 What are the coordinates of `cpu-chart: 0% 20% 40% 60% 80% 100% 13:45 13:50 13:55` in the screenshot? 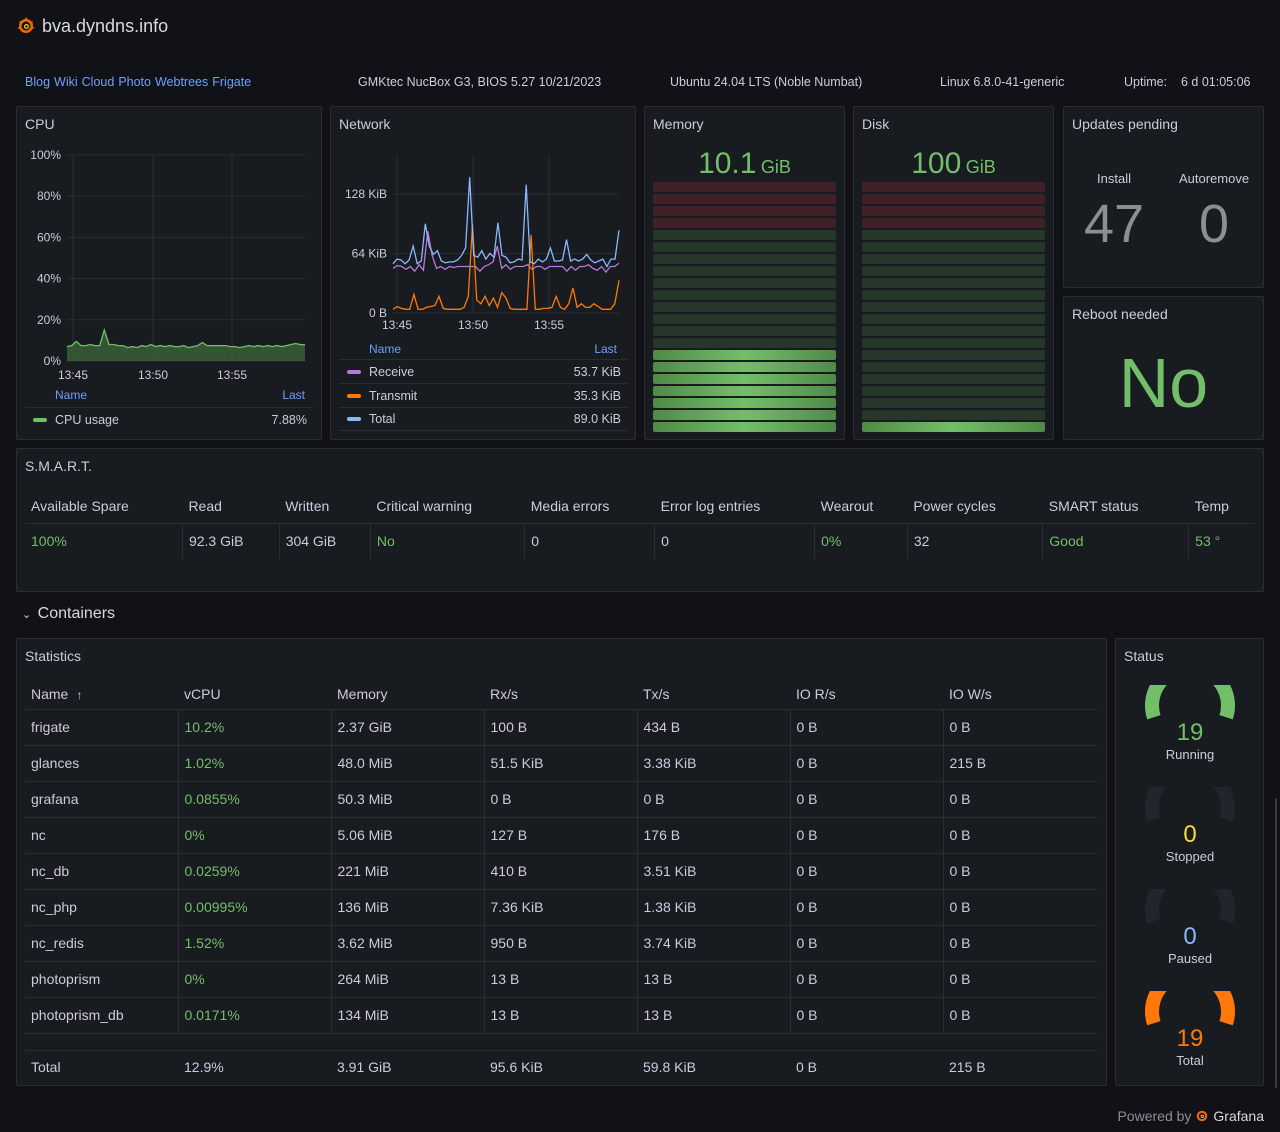 It's located at (170, 263).